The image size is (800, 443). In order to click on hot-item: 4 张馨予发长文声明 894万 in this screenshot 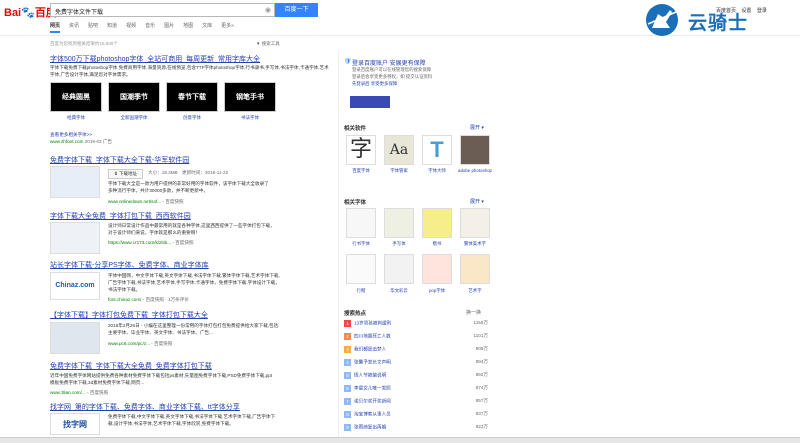, I will do `click(417, 364)`.